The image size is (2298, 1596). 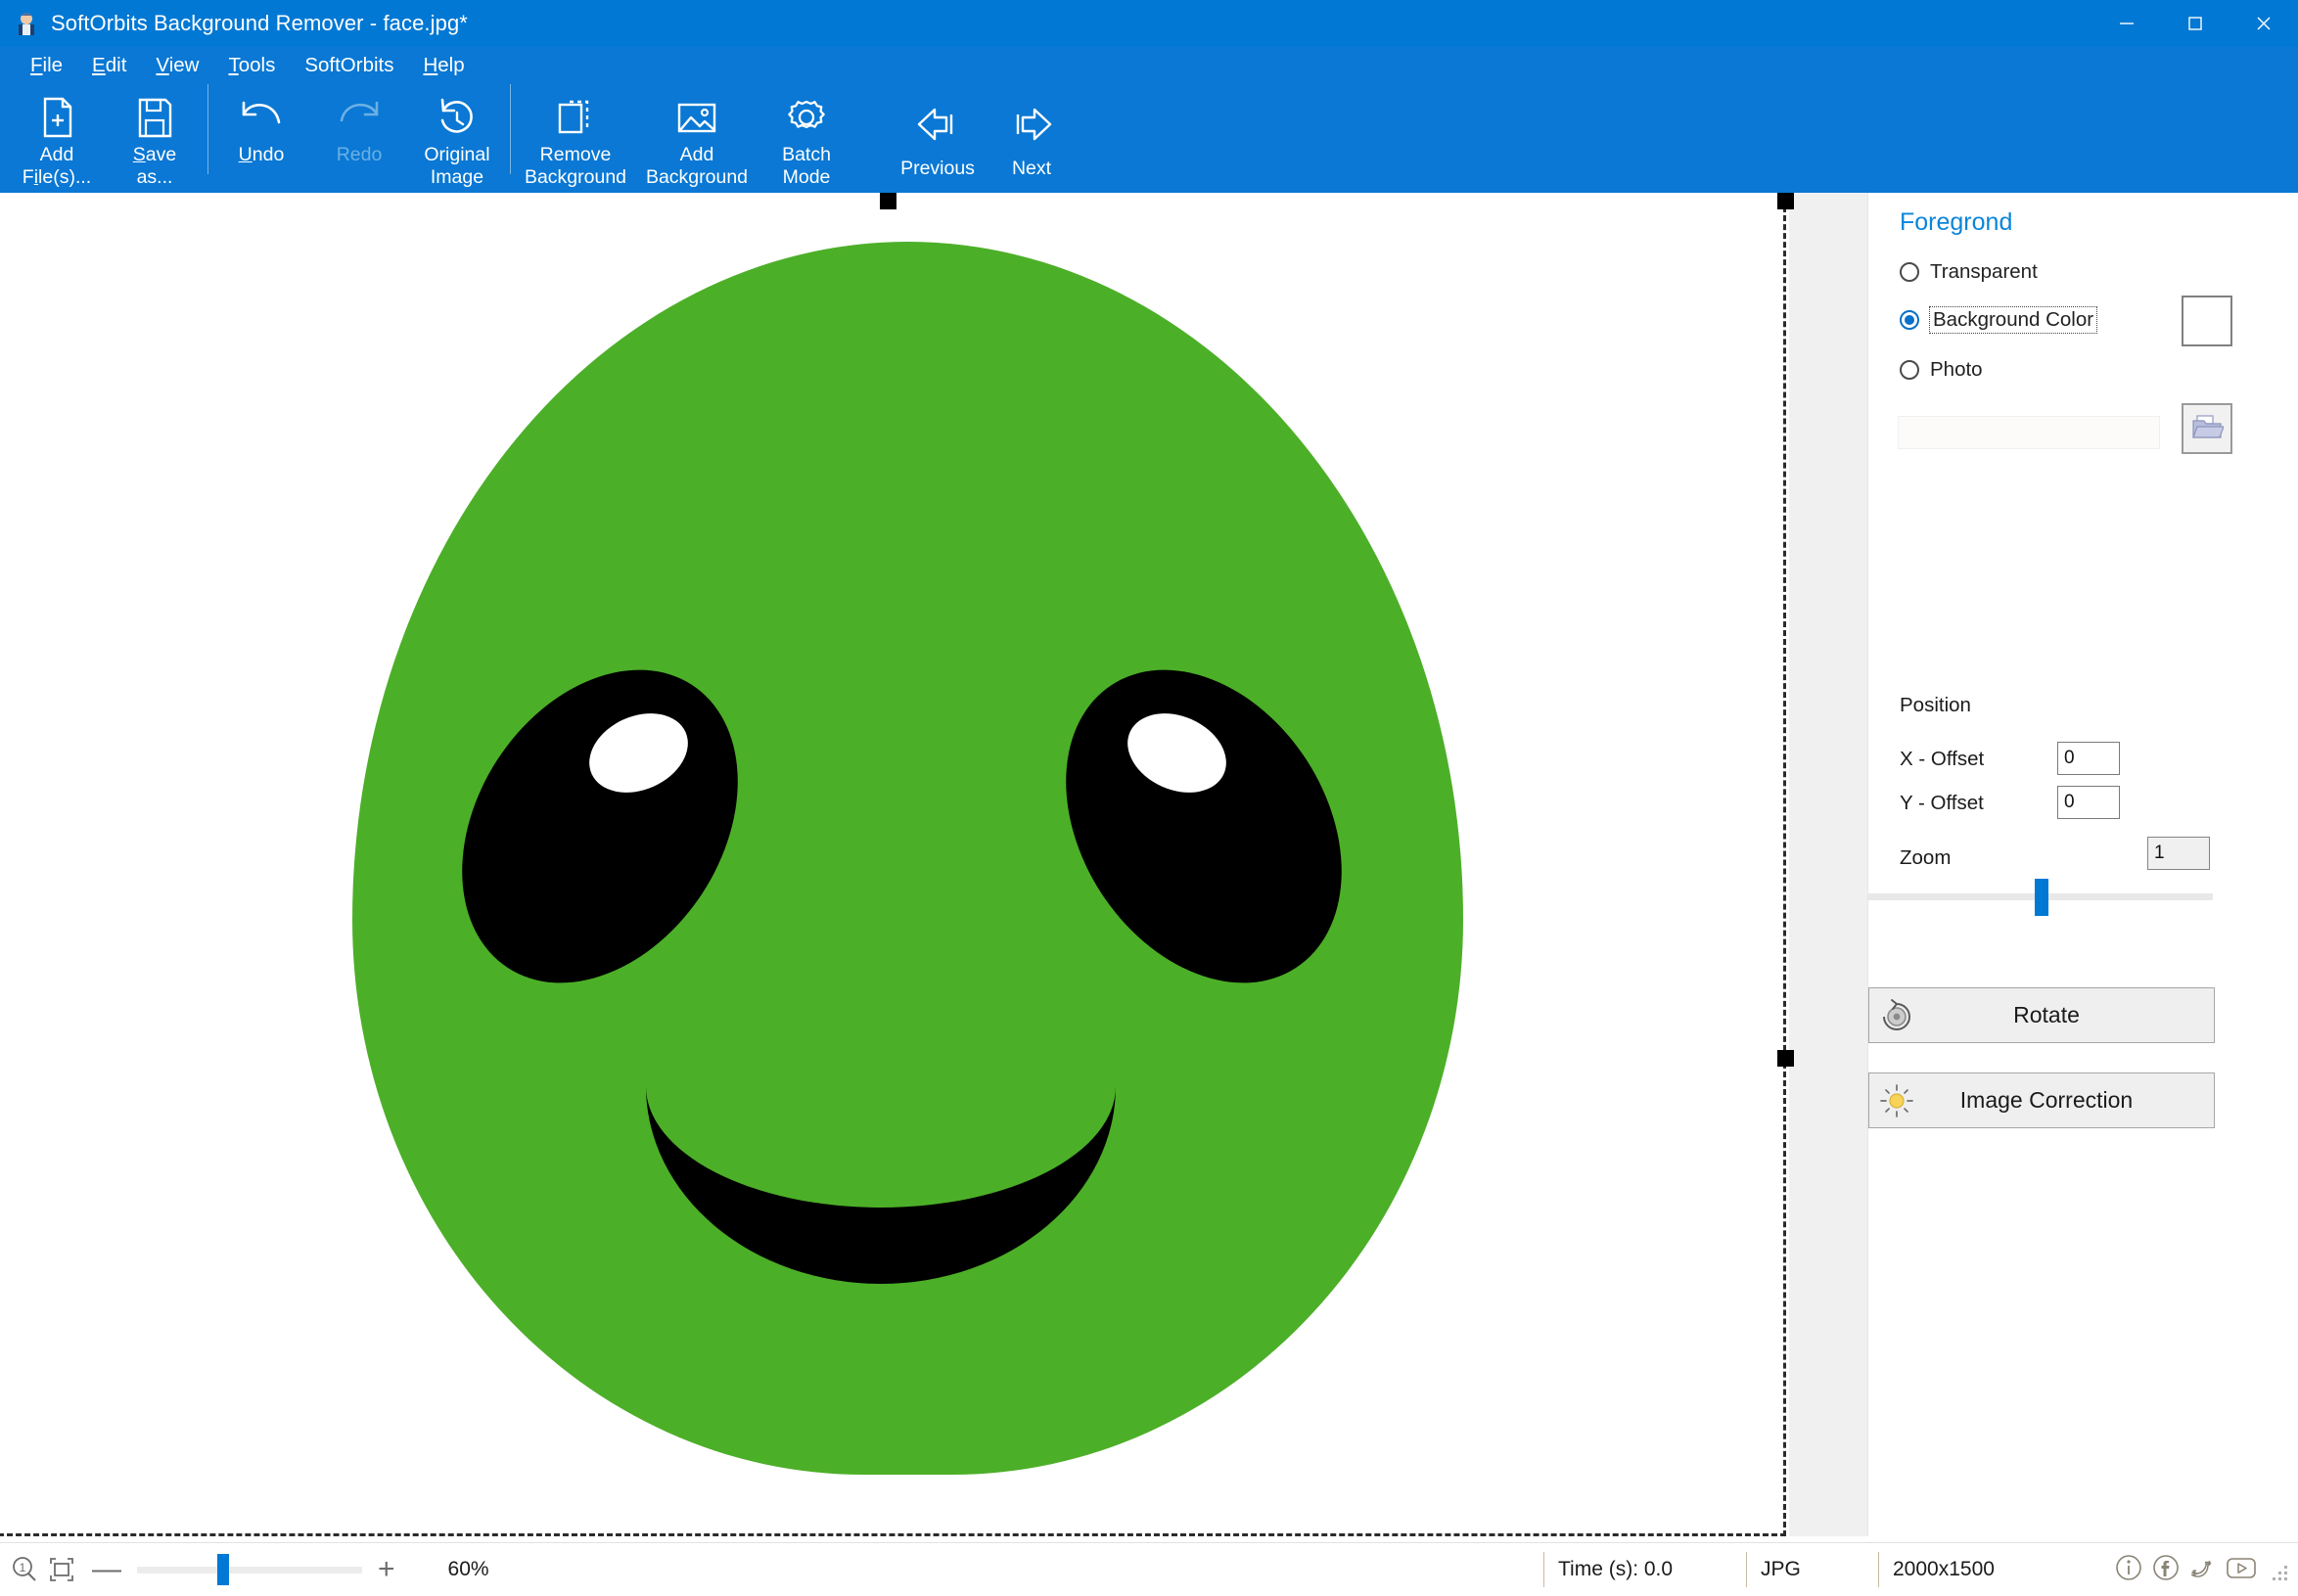 What do you see at coordinates (2282, 1576) in the screenshot?
I see `resize-grip` at bounding box center [2282, 1576].